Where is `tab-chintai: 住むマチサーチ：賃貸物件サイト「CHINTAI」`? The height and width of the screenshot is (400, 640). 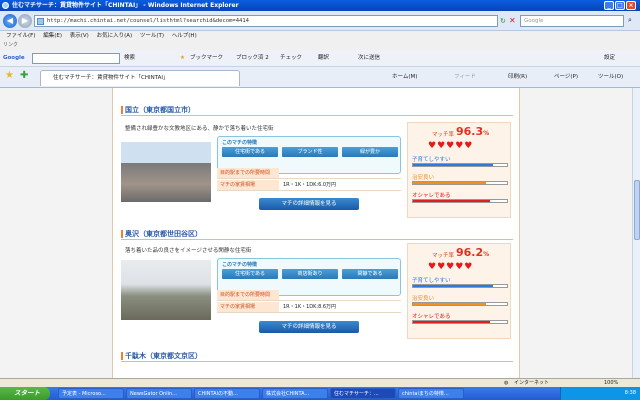 tab-chintai: 住むマチサーチ：賃貸物件サイト「CHINTAI」 is located at coordinates (140, 78).